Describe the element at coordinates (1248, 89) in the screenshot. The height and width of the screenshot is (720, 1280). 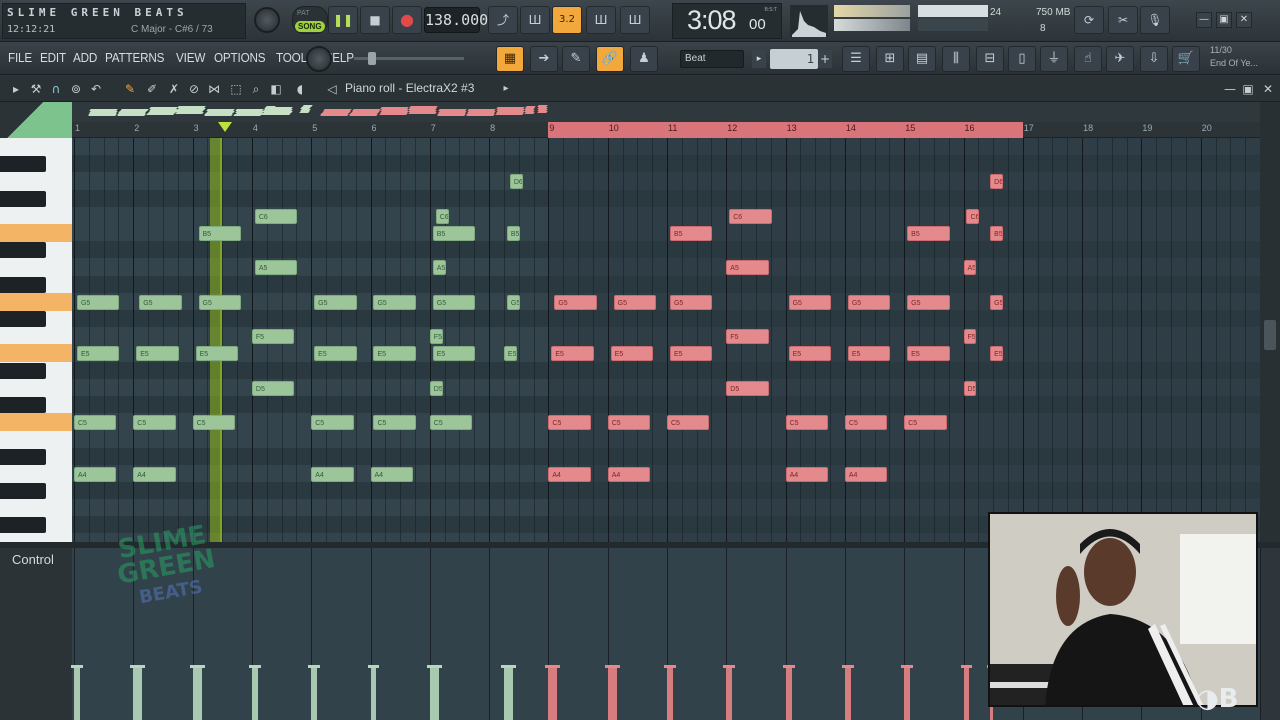
I see `pr-maximize-icon: ▣` at that location.